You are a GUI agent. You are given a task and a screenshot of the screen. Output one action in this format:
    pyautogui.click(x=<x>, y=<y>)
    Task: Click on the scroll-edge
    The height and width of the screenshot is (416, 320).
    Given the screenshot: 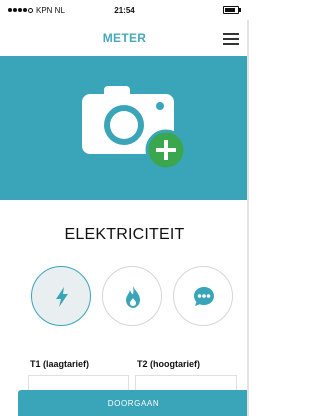 What is the action you would take?
    pyautogui.click(x=248, y=218)
    